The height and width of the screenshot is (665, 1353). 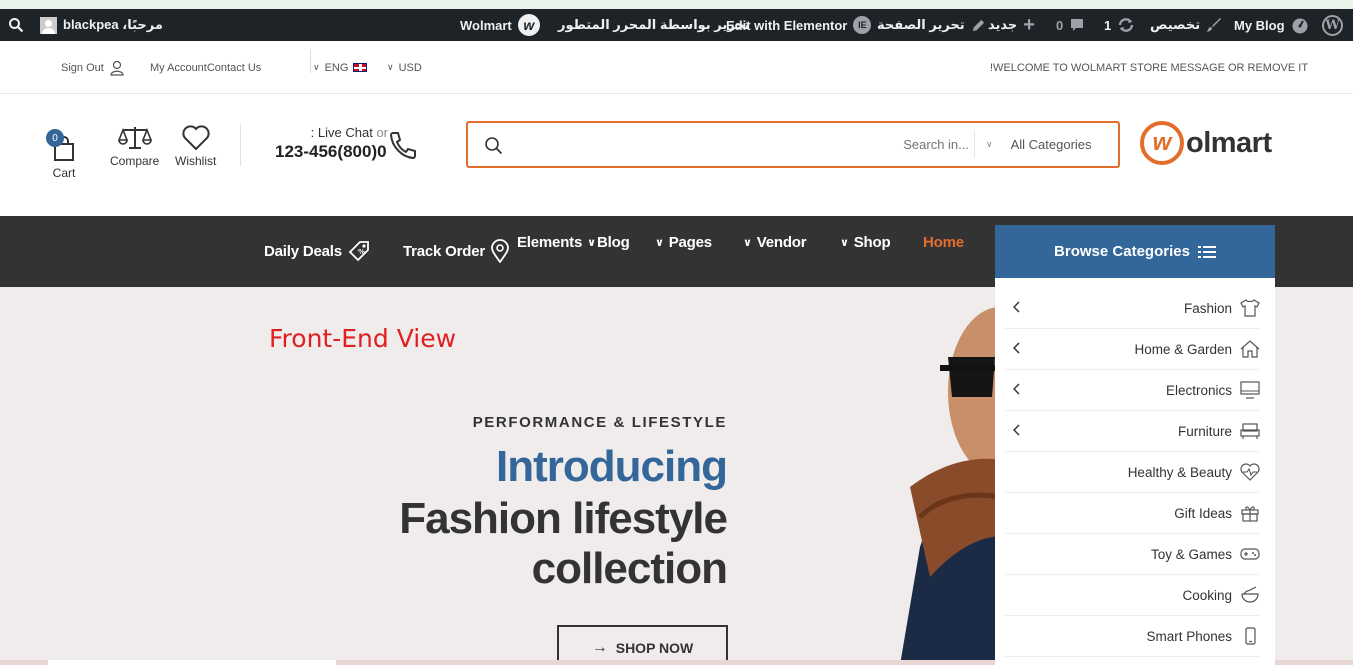 What do you see at coordinates (1029, 25) in the screenshot?
I see `plus-icon: +` at bounding box center [1029, 25].